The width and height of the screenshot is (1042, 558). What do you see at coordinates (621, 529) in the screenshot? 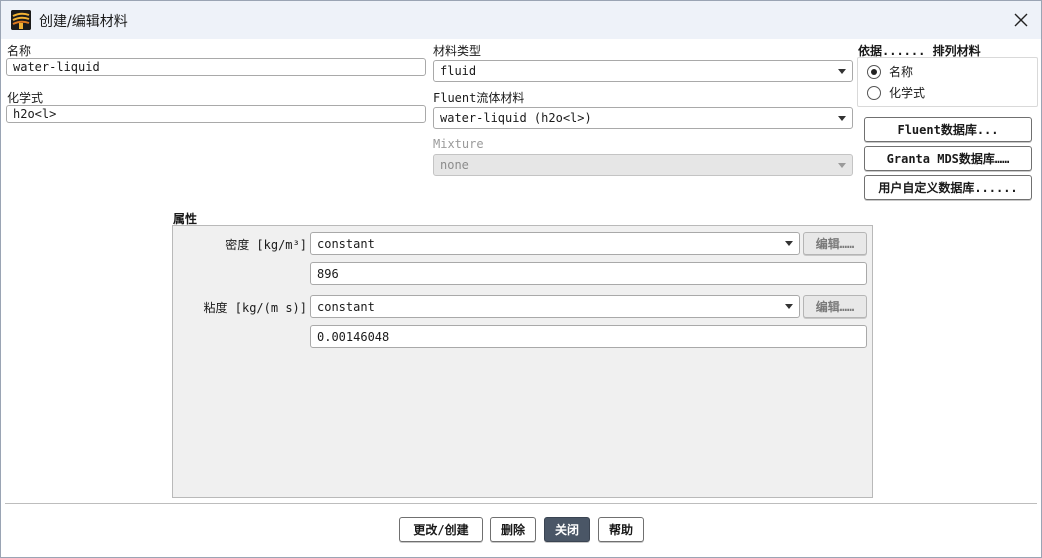
I see `help-button: 帮助` at bounding box center [621, 529].